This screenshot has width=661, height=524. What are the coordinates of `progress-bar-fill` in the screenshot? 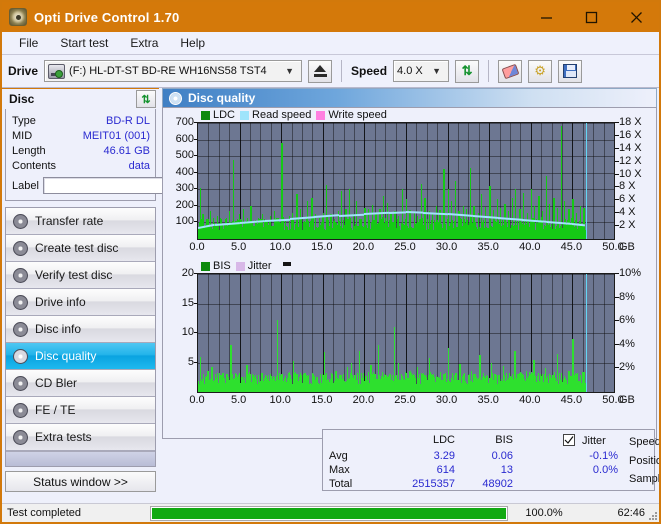 It's located at (329, 513).